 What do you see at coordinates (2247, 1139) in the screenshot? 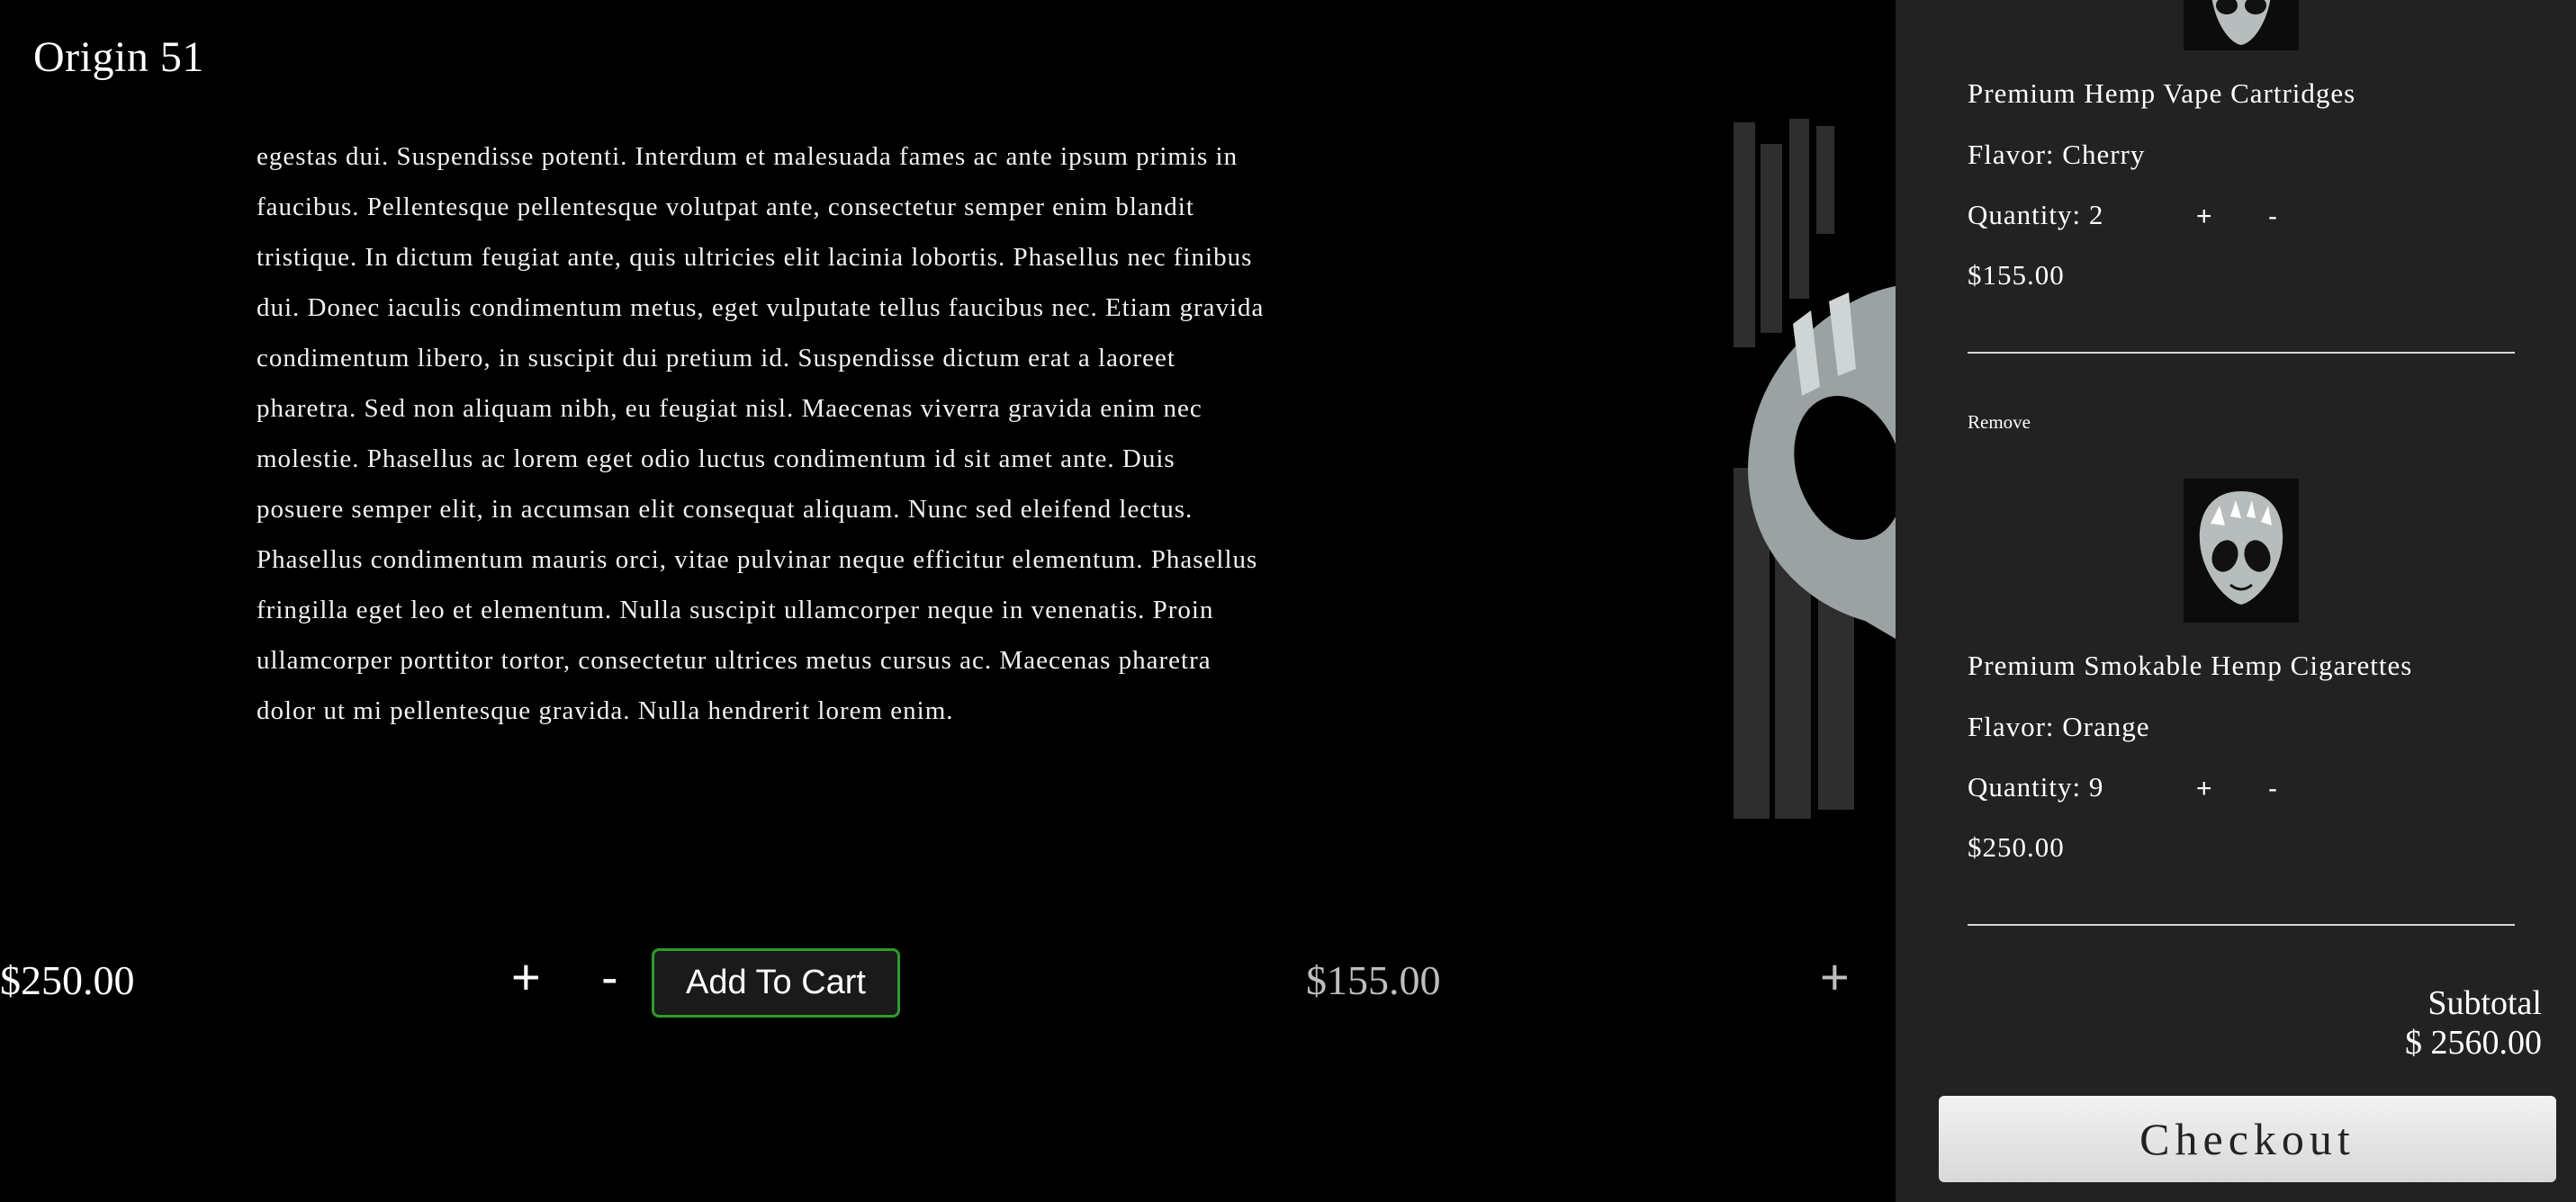
I see `checkout-button: Checkout` at bounding box center [2247, 1139].